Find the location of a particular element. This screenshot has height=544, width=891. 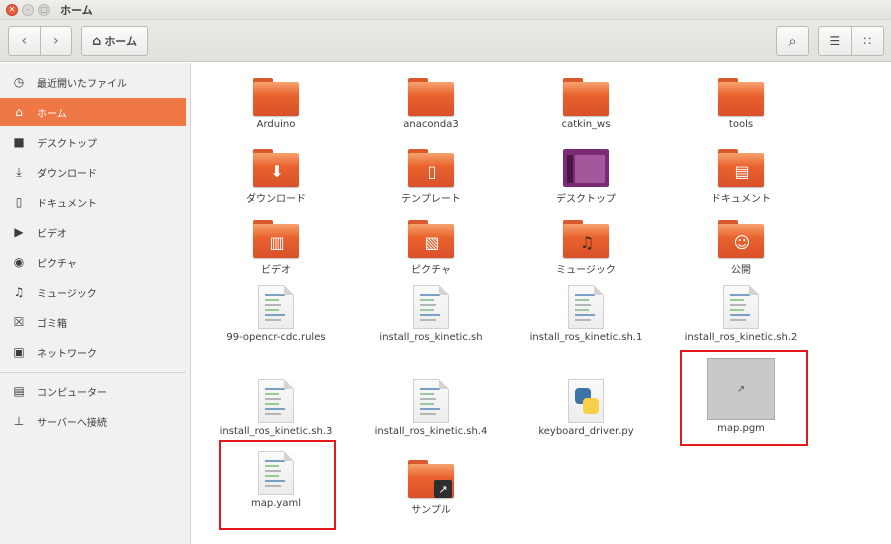

file-item-music-folder: ♫ ミュージック is located at coordinates (586, 248).